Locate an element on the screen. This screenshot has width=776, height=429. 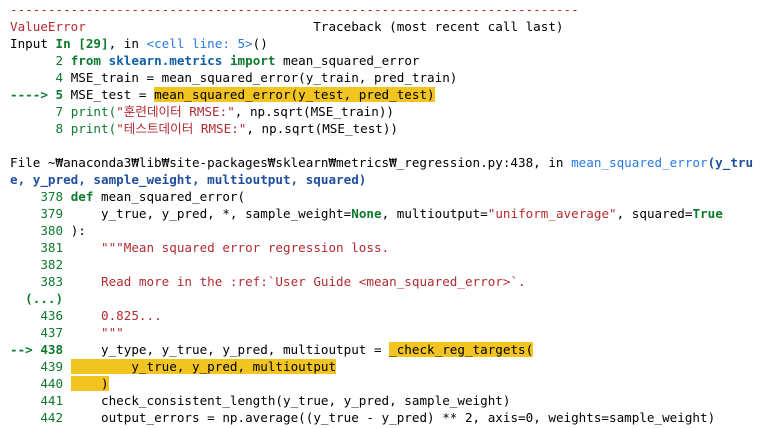
code-text: ): is located at coordinates (78, 230).